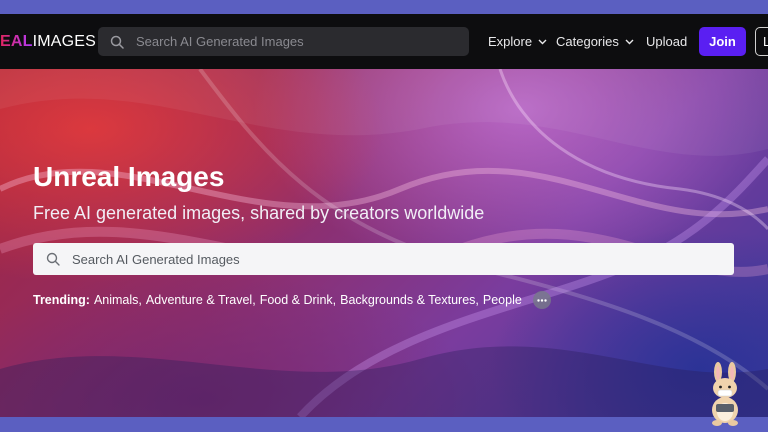  I want to click on hero-search-bar, so click(383, 259).